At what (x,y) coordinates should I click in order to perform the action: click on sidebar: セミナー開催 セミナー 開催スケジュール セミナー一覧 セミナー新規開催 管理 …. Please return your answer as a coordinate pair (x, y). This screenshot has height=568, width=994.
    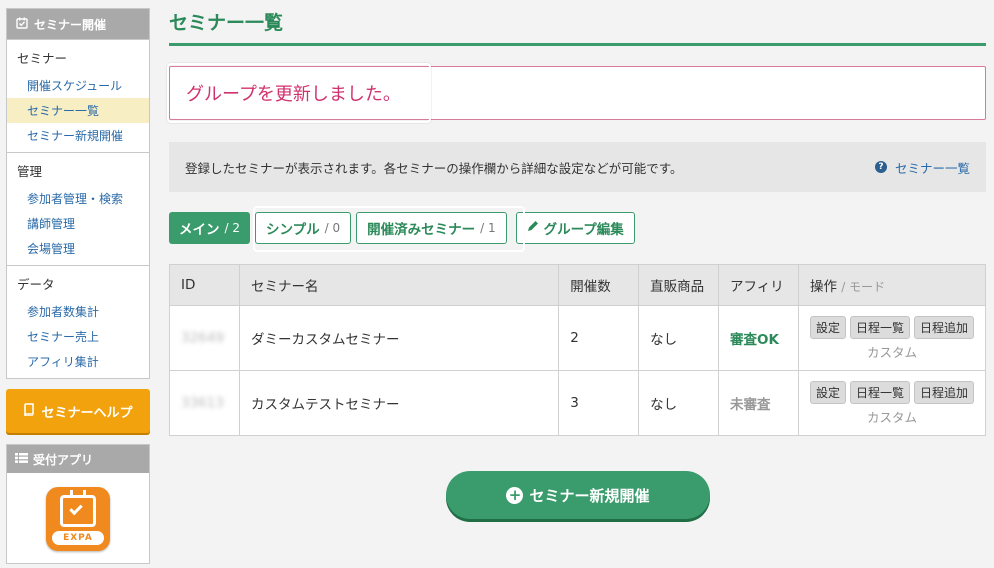
    Looking at the image, I should click on (78, 286).